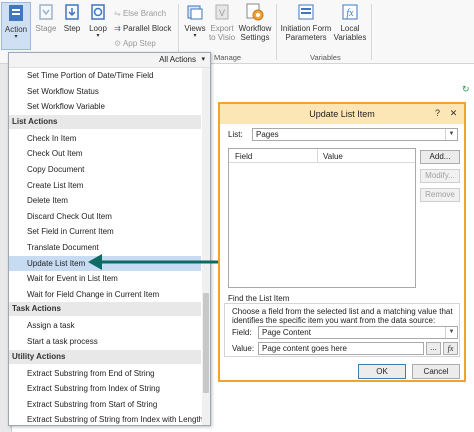 The height and width of the screenshot is (432, 474). I want to click on callout-arrow-head, so click(95, 262).